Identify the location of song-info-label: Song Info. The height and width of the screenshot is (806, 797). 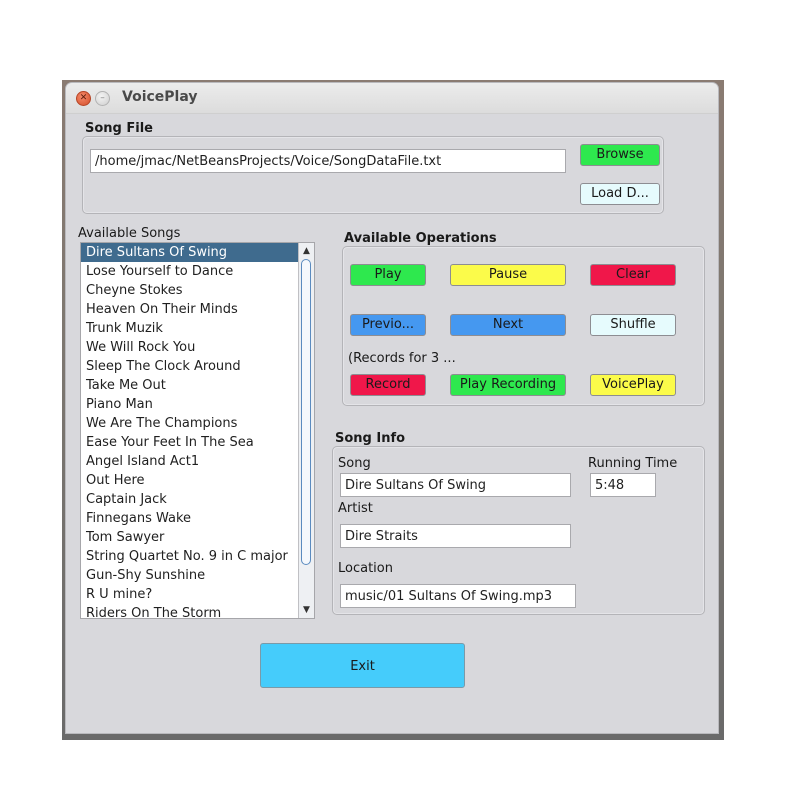
(370, 438).